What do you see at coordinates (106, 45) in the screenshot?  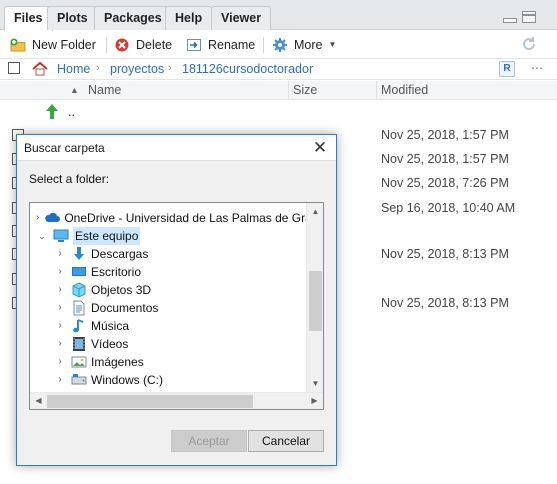 I see `toolbar-divider` at bounding box center [106, 45].